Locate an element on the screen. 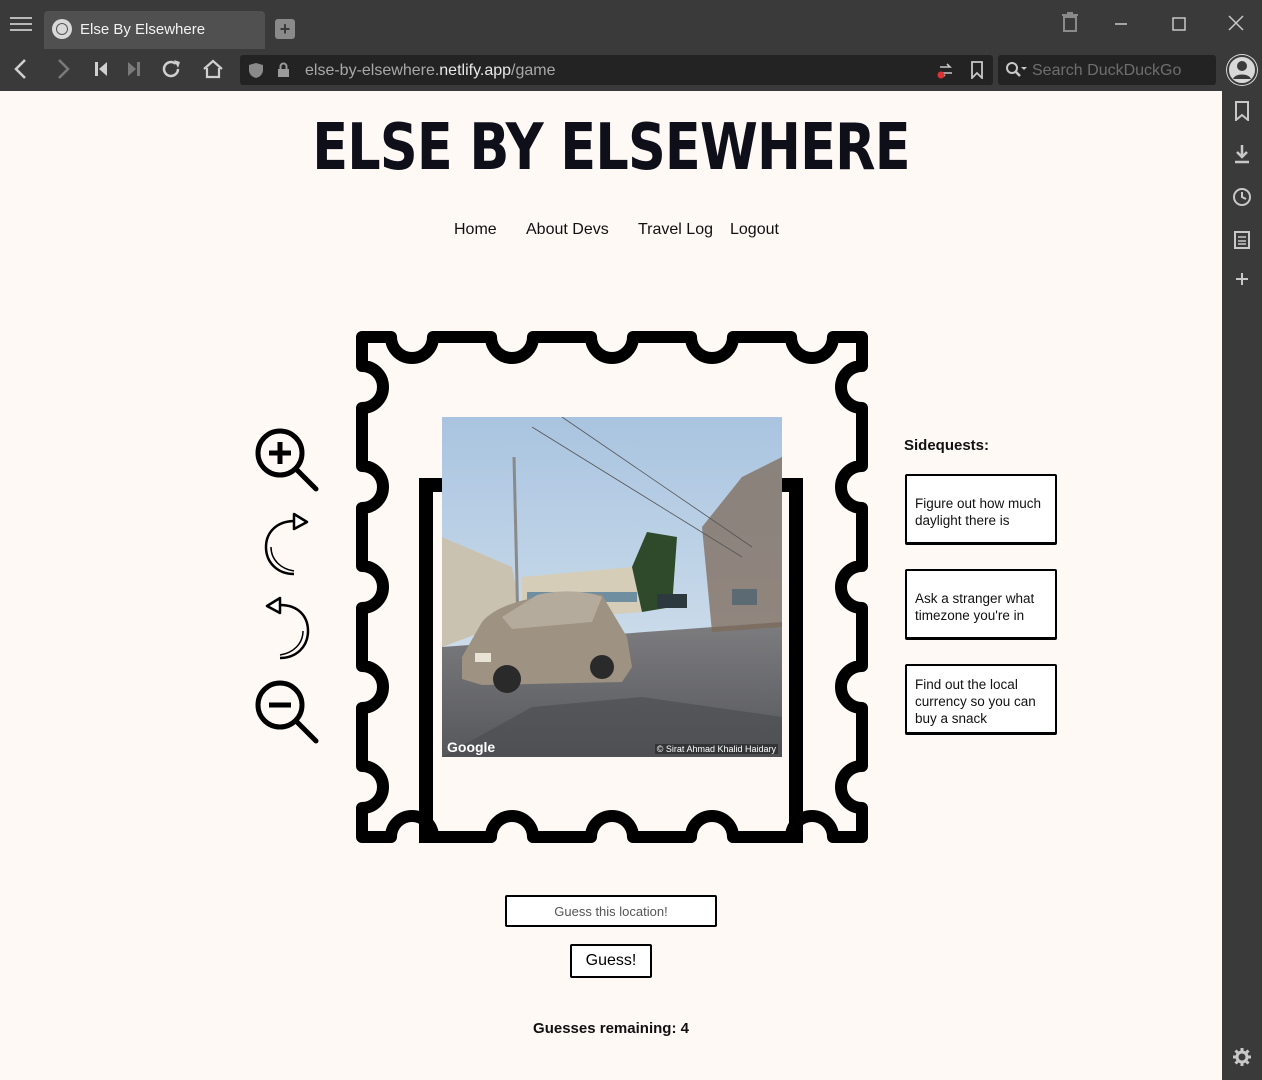 This screenshot has width=1262, height=1080. search-bar: Search DuckDuckGo is located at coordinates (1107, 70).